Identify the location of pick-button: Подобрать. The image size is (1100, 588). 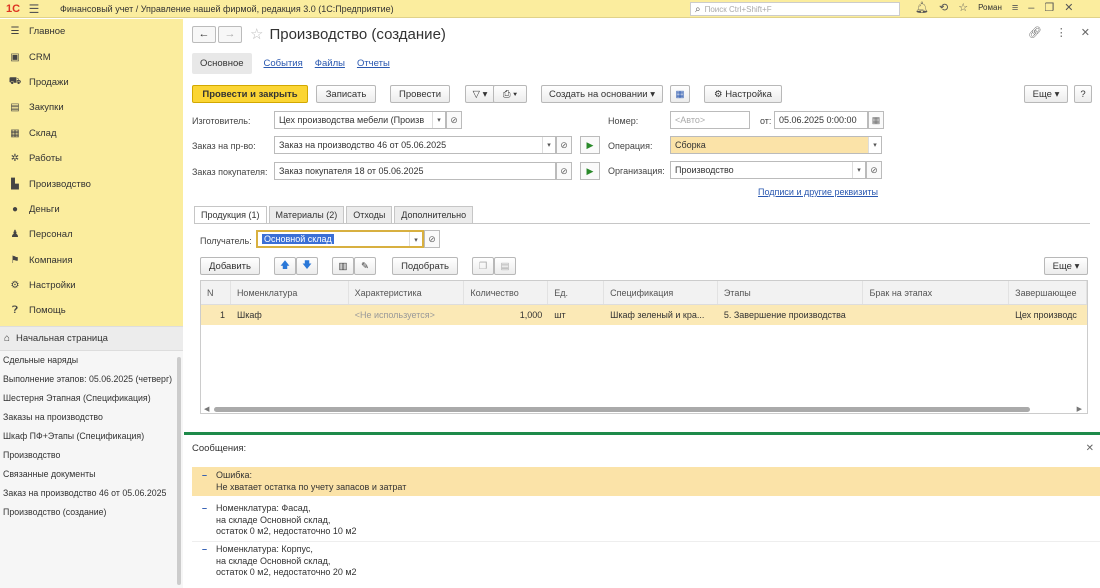
(425, 266).